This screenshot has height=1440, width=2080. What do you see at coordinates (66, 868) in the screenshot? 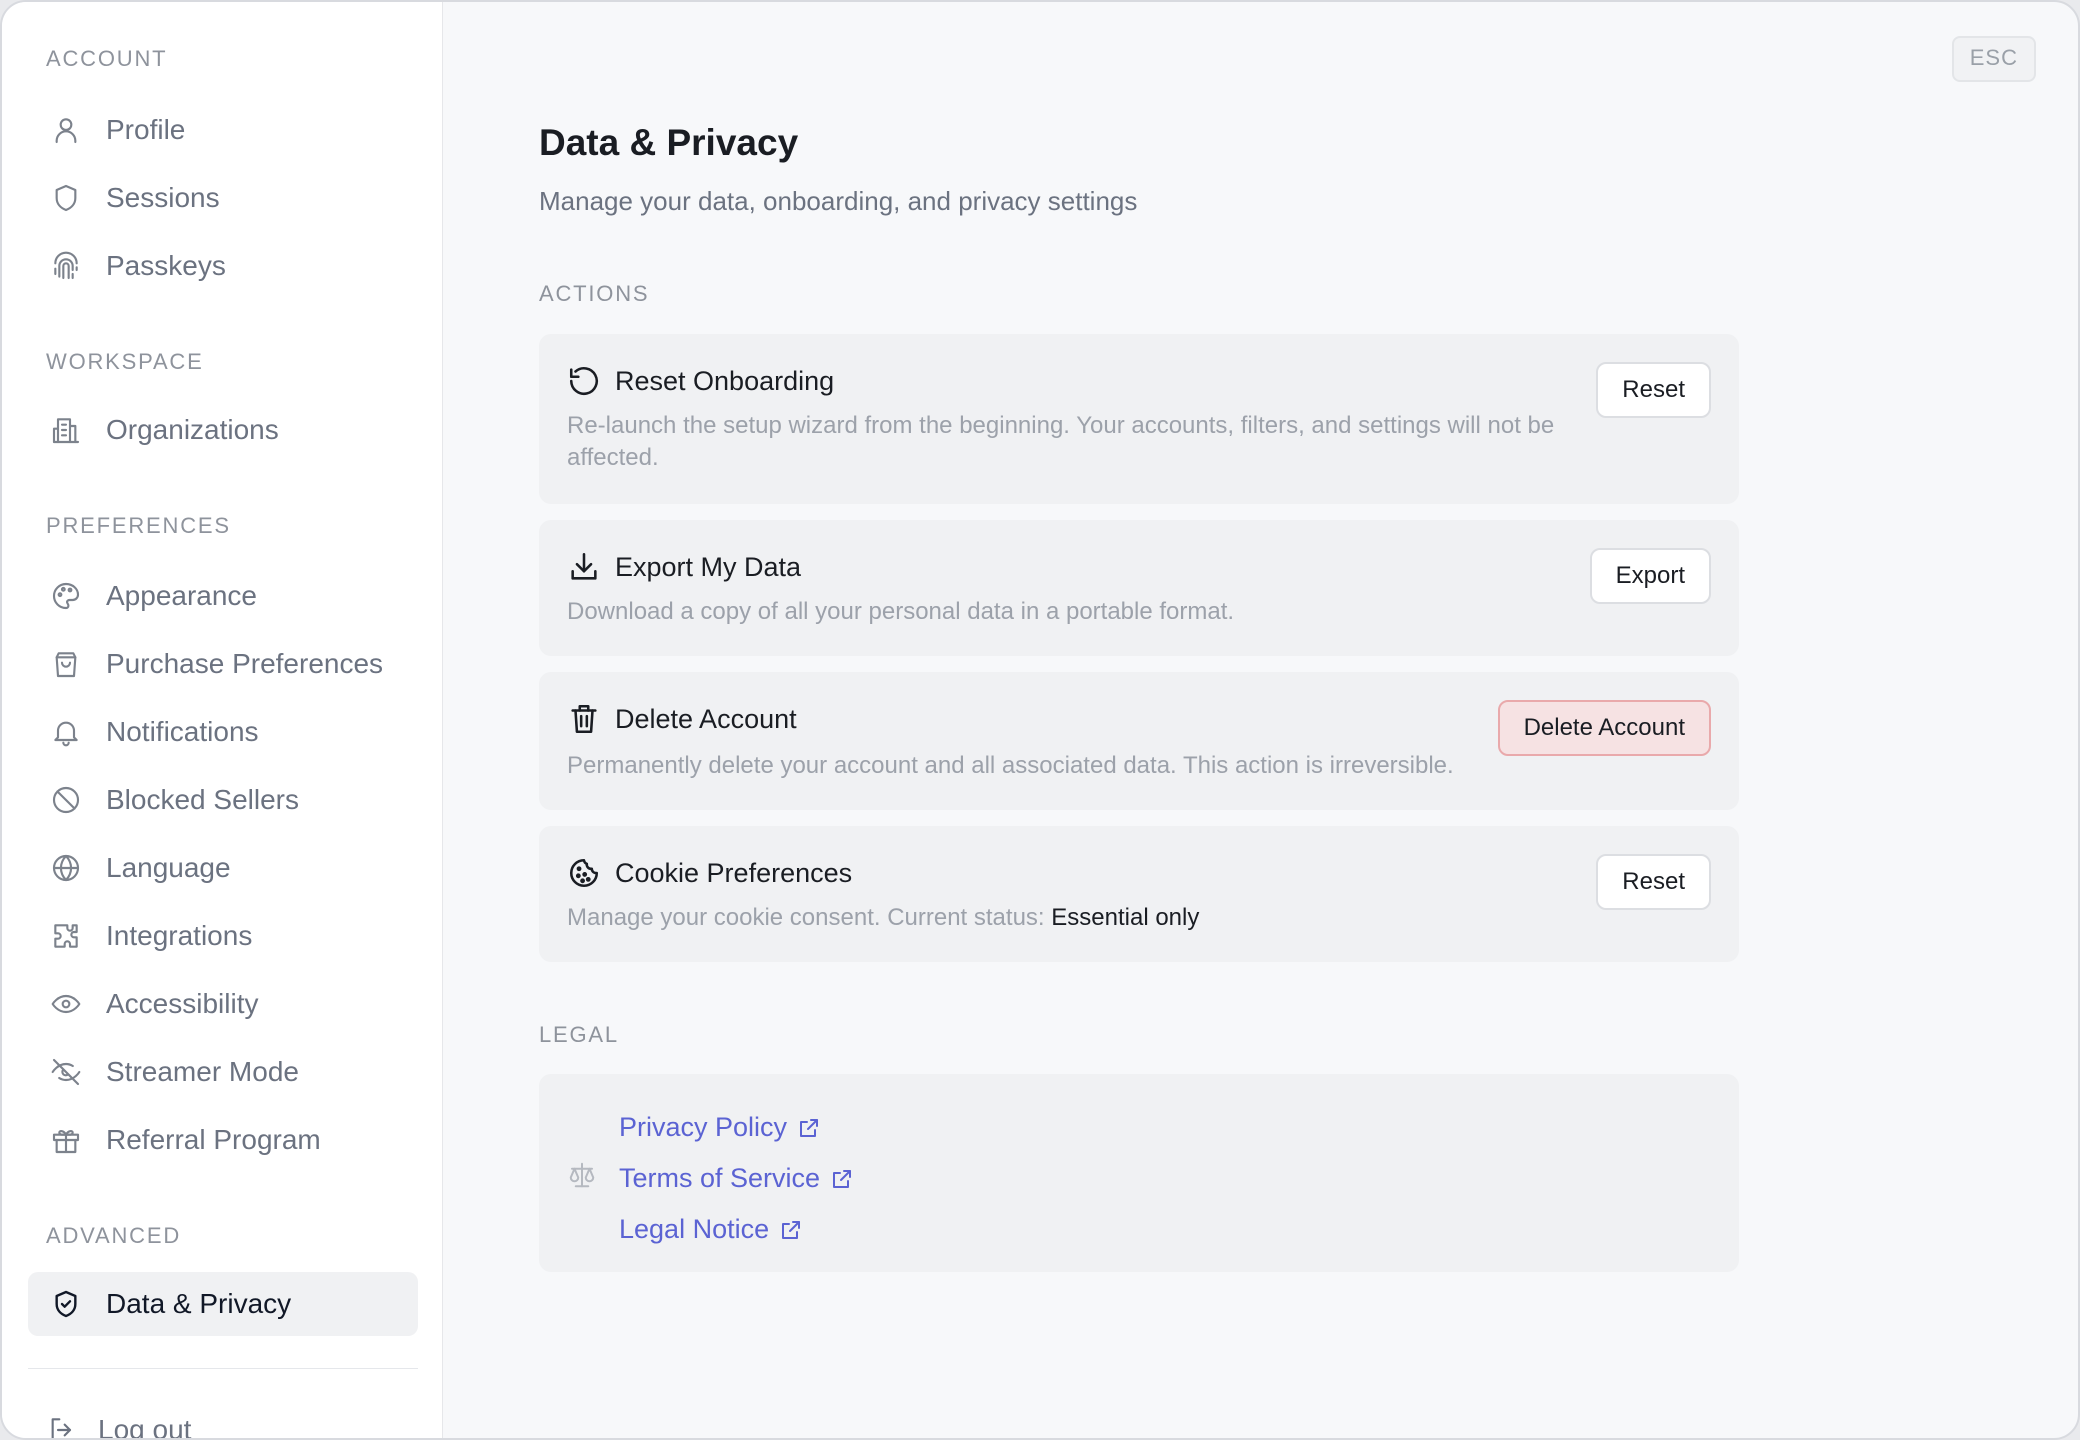
I see `globe-icon` at bounding box center [66, 868].